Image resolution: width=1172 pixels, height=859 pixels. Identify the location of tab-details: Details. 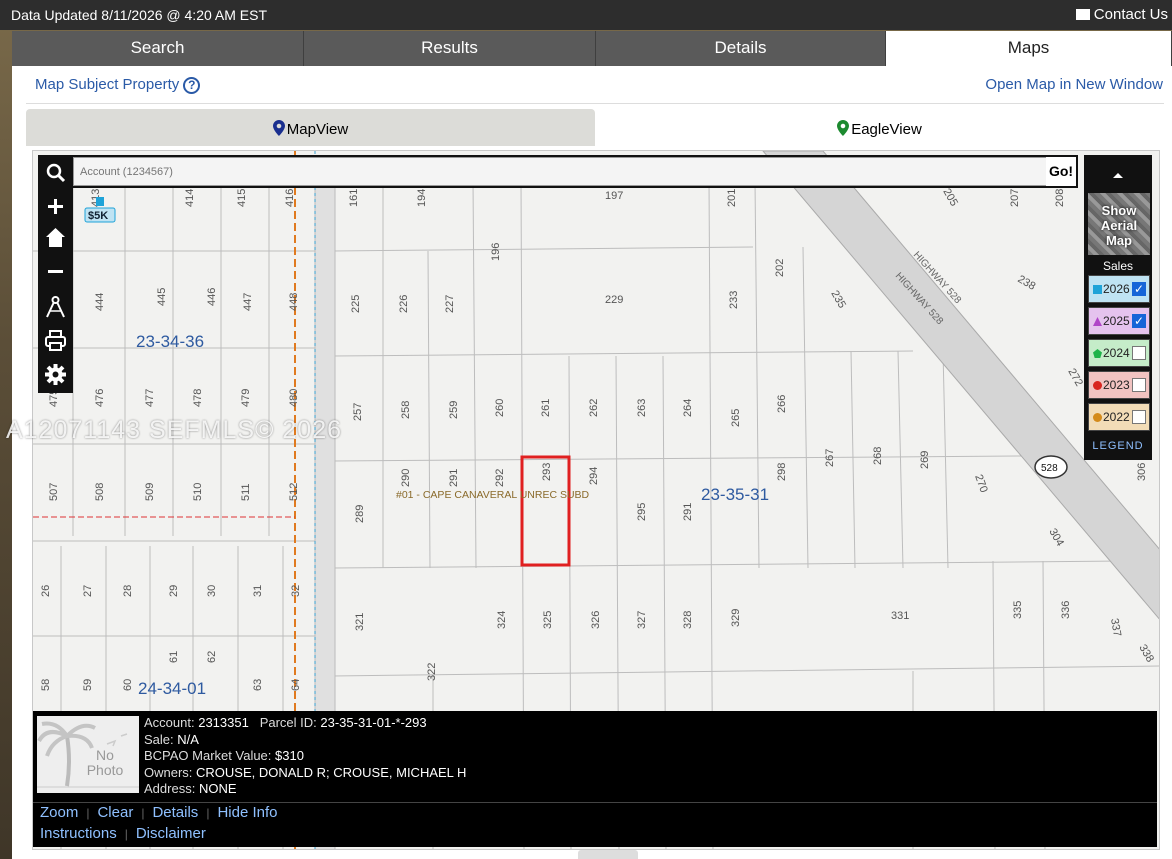
(741, 48).